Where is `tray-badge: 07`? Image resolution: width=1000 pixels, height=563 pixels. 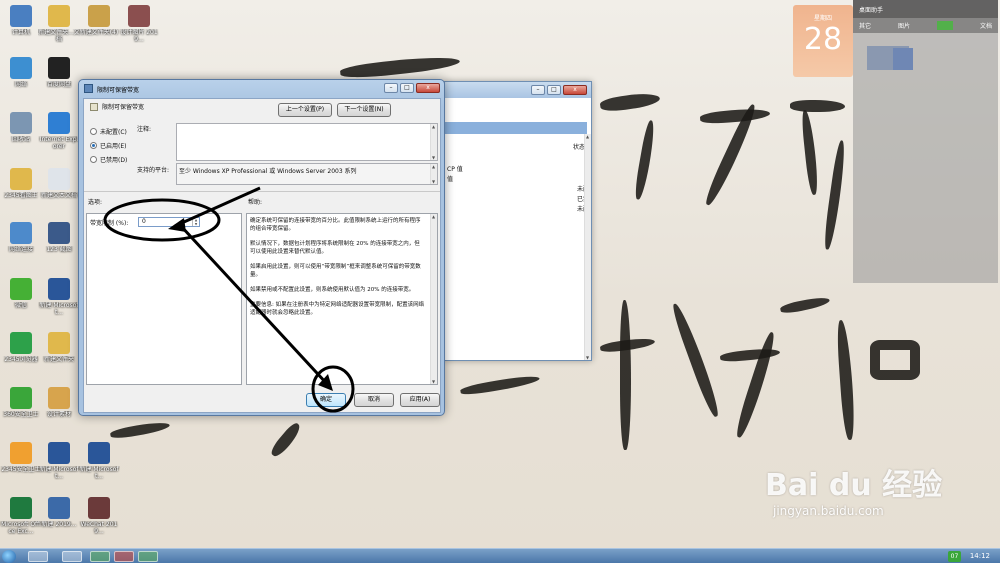
tray-badge: 07 is located at coordinates (954, 556).